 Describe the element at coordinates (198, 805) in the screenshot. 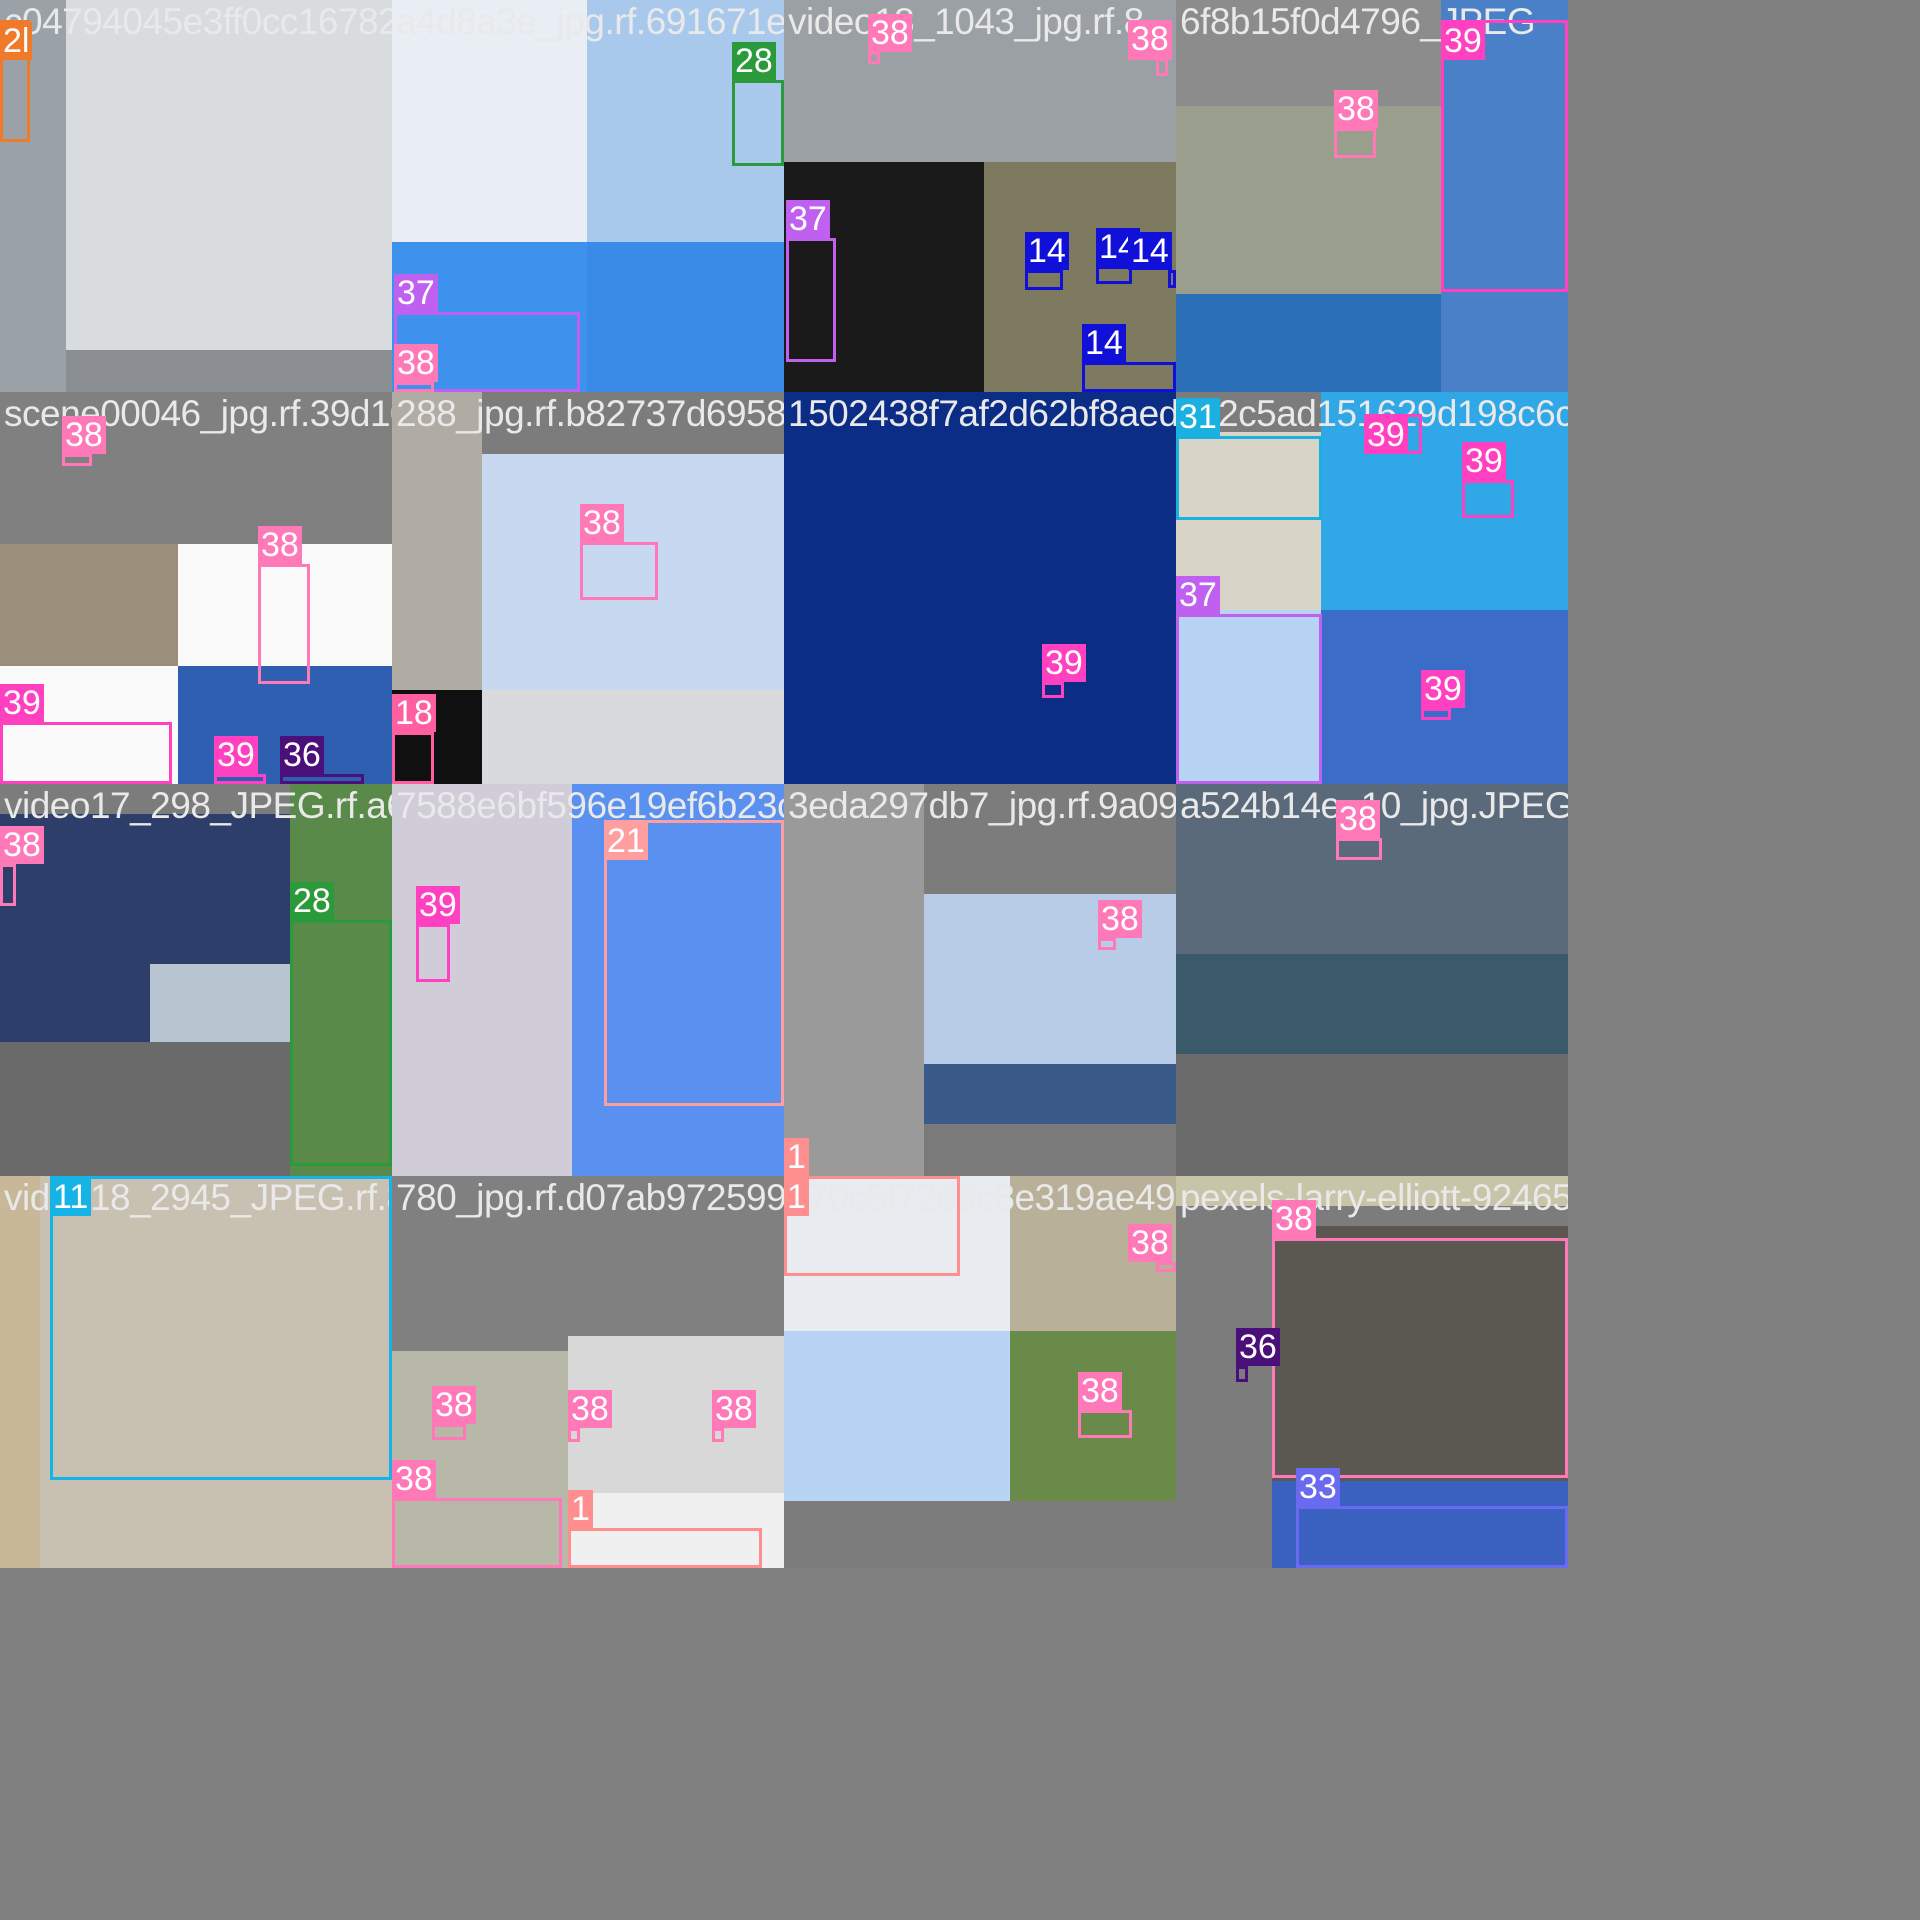

I see `tile-filename: video17_298_JPEG.rf.a63c7` at that location.